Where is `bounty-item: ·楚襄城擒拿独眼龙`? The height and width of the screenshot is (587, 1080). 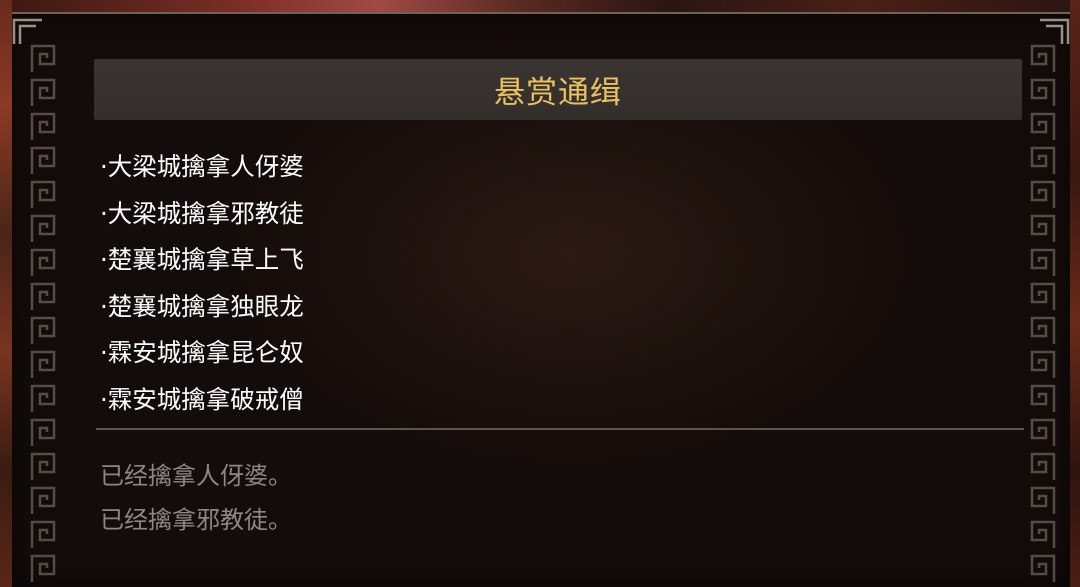
bounty-item: ·楚襄城擒拿独眼龙 is located at coordinates (300, 307).